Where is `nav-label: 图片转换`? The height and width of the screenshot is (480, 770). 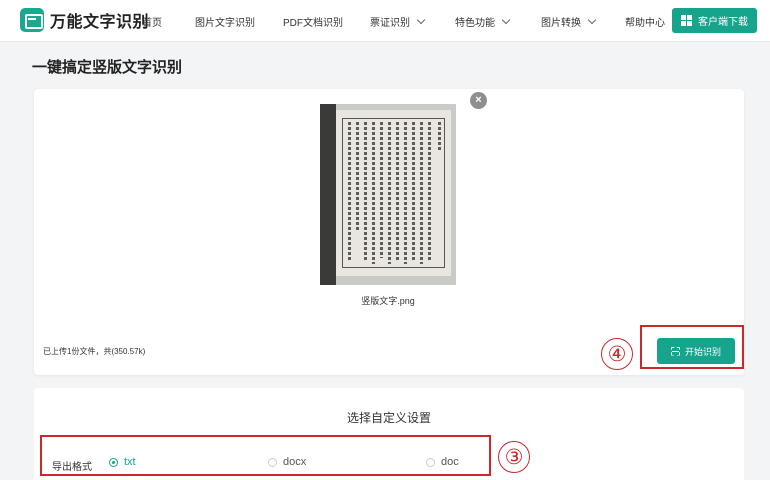
nav-label: 图片转换 is located at coordinates (561, 23).